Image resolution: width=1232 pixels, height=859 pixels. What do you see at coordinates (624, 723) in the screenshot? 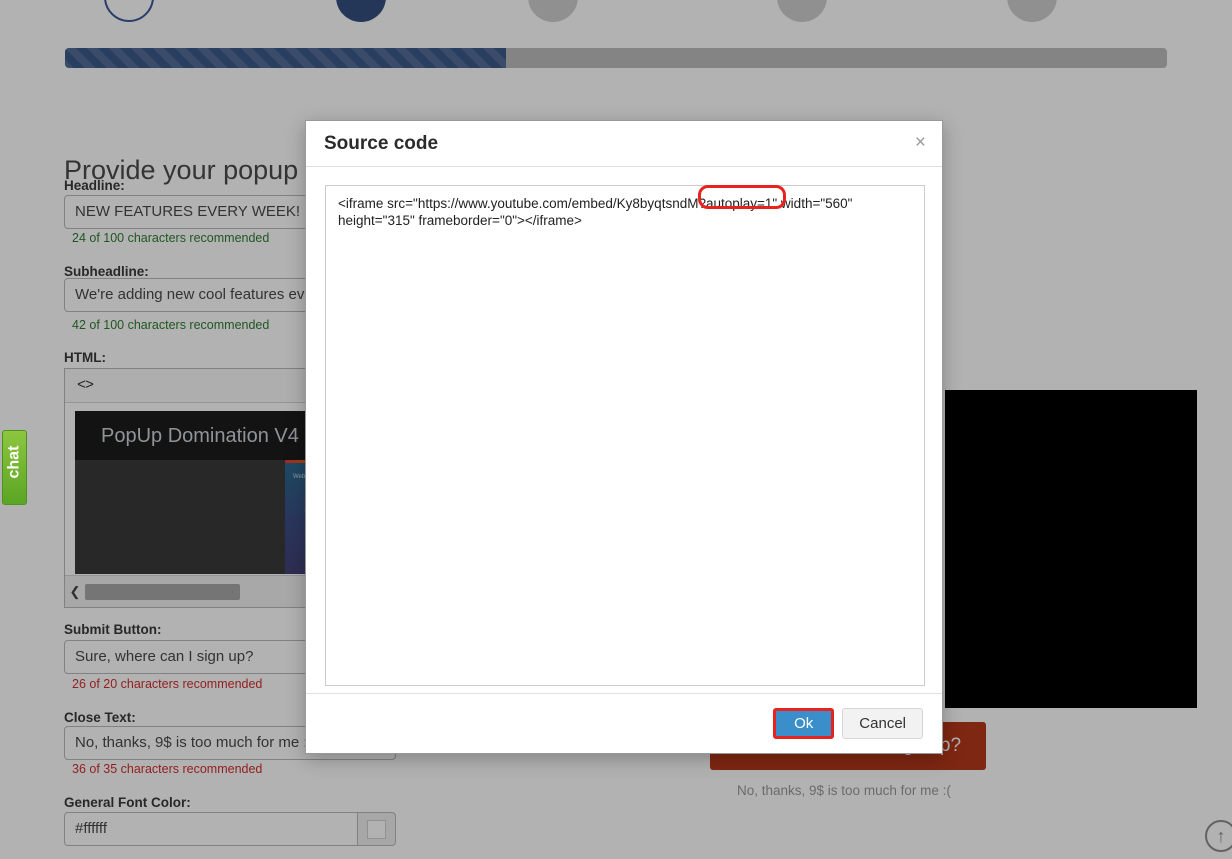
I see `dialog-footer: Ok Cancel` at bounding box center [624, 723].